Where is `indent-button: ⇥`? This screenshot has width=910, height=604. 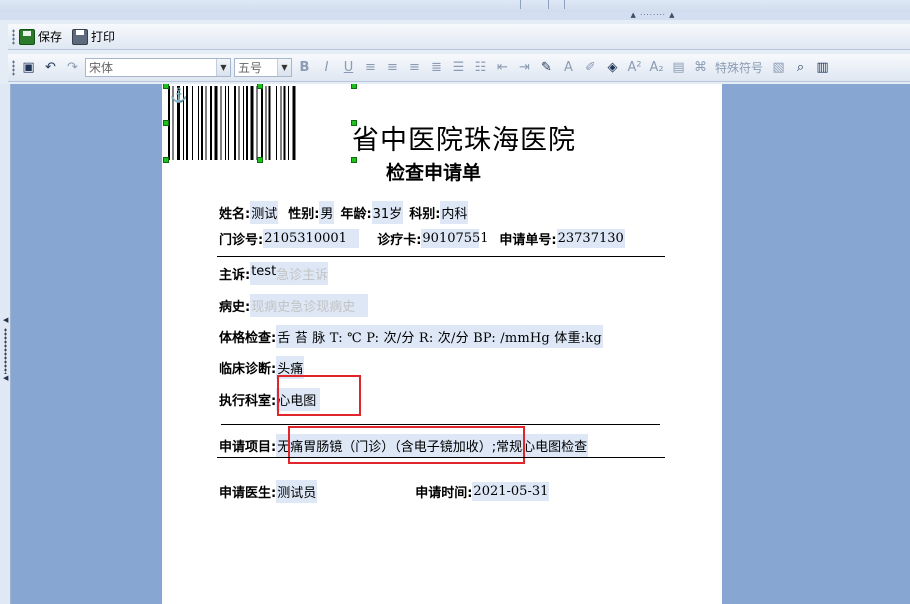 indent-button: ⇥ is located at coordinates (524, 68).